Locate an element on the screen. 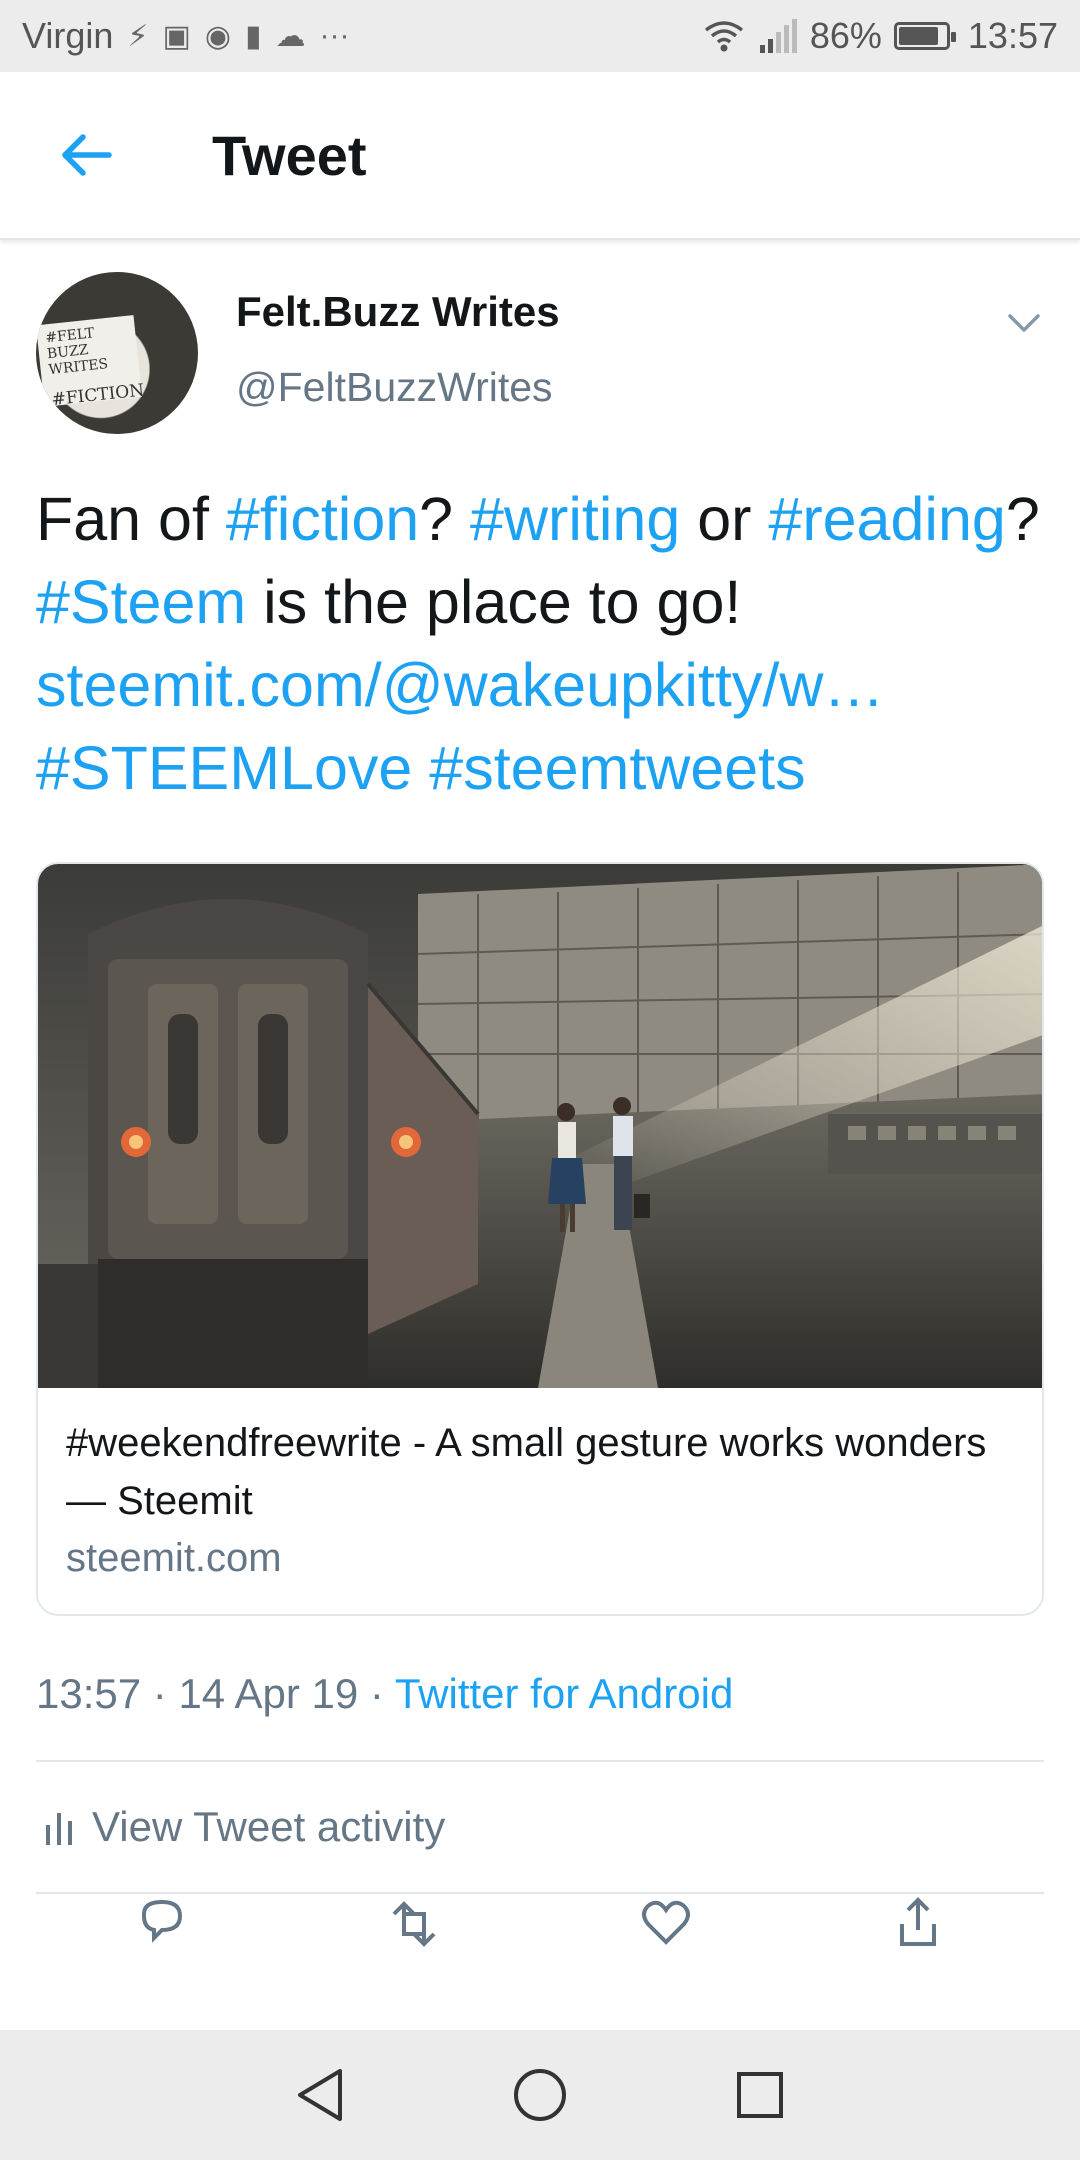 The width and height of the screenshot is (1080, 2160). status-bar: Virgin ⚡ ▣ ◉ ▮ ☁ ··· 86% 13:57 is located at coordinates (540, 36).